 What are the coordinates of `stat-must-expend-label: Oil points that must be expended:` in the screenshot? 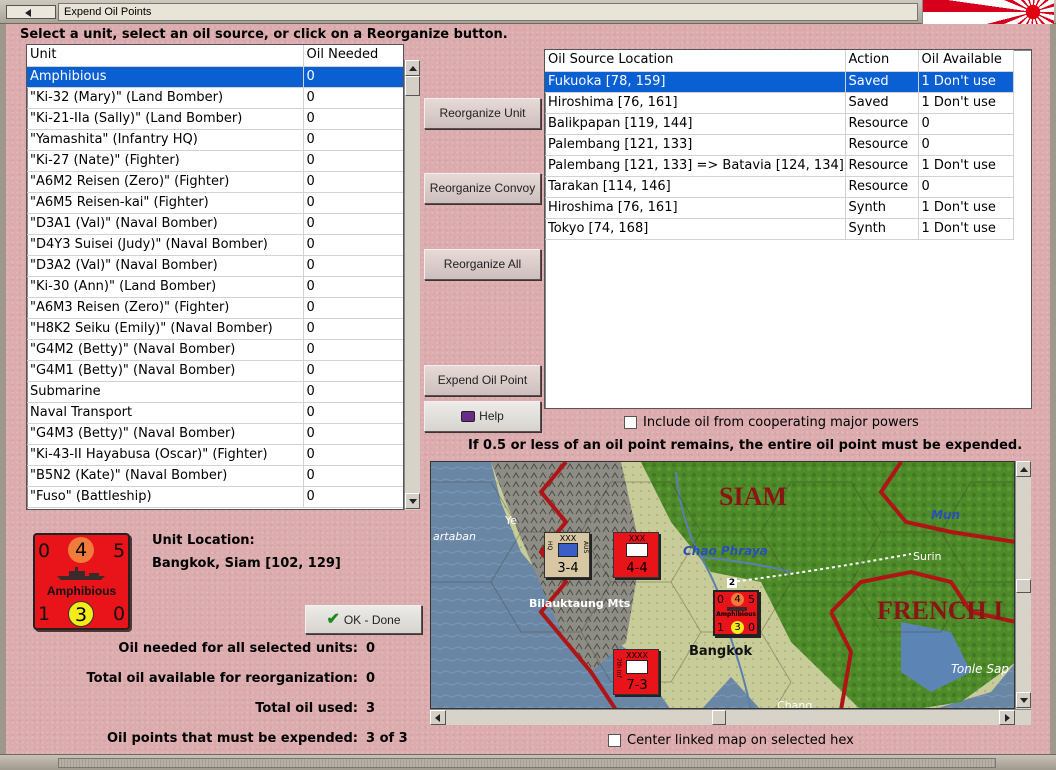 It's located at (232, 738).